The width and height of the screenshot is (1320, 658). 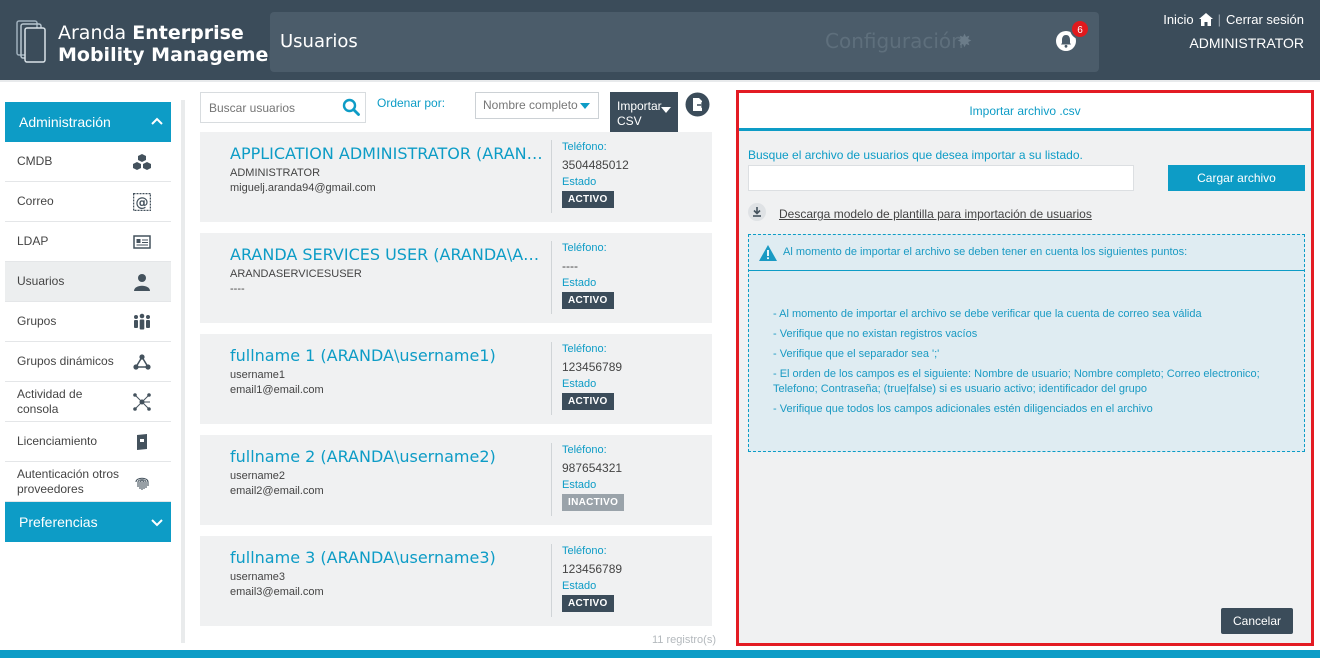 What do you see at coordinates (593, 502) in the screenshot?
I see `status-badge: INACTIVO` at bounding box center [593, 502].